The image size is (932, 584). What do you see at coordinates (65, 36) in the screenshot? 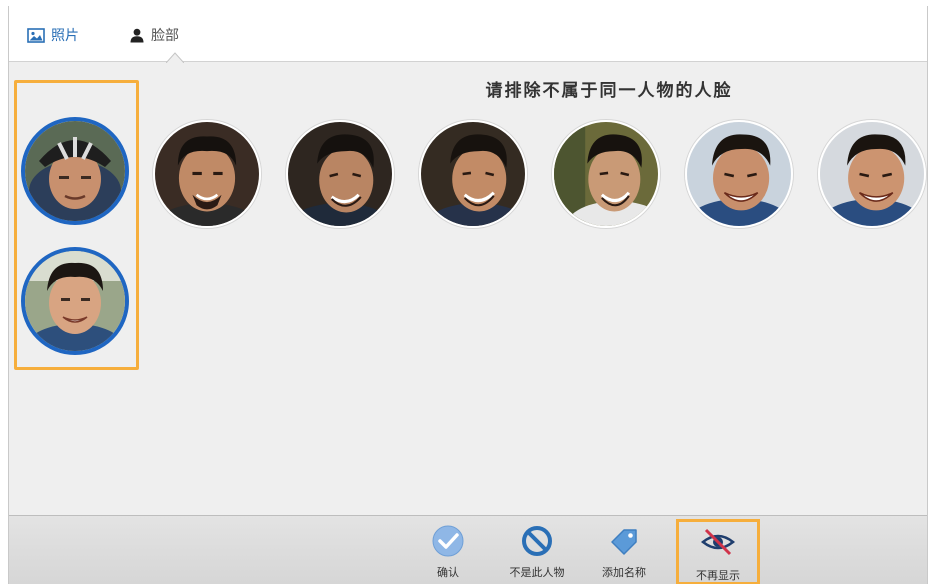
I see `tab-photos-label: 照片` at bounding box center [65, 36].